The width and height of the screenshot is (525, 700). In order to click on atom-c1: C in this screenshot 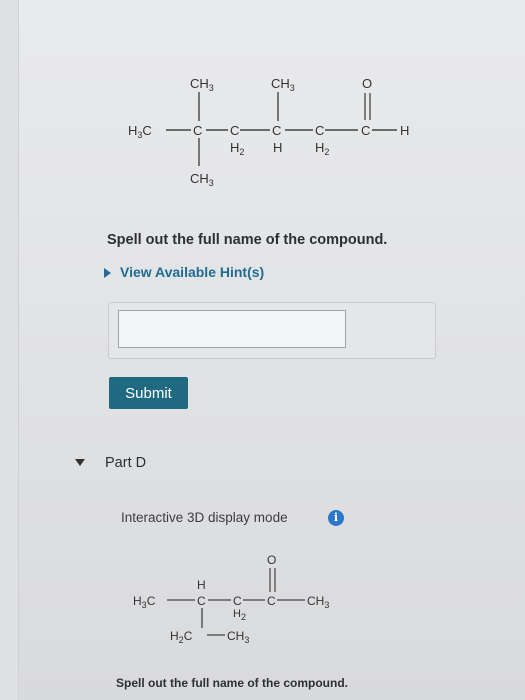, I will do `click(197, 130)`.